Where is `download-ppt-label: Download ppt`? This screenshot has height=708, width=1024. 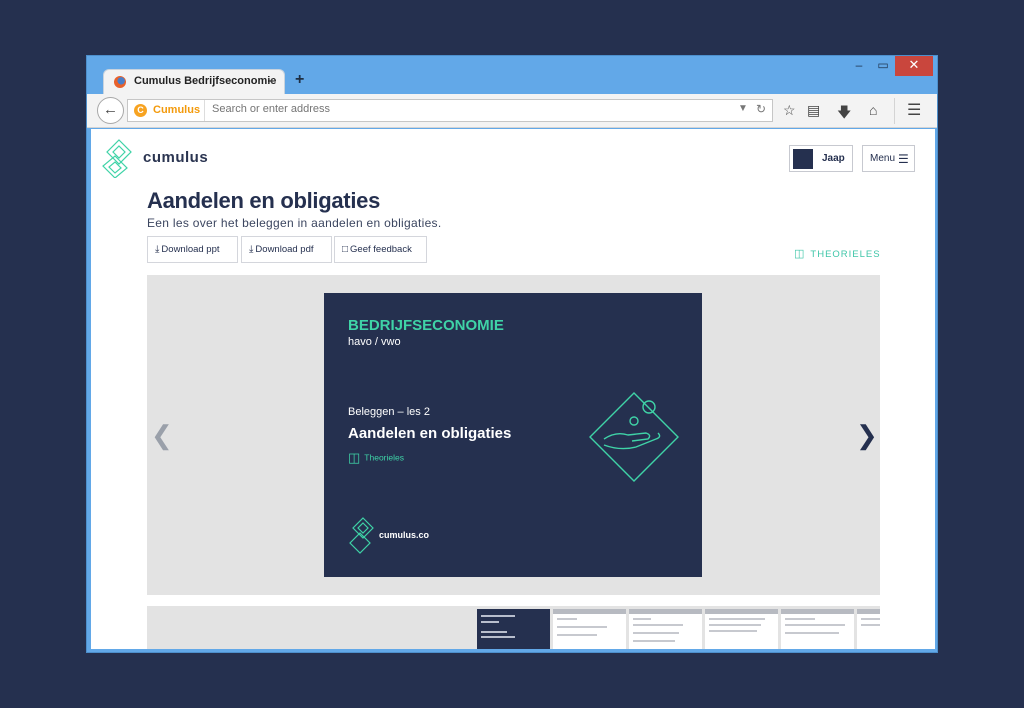
download-ppt-label: Download ppt is located at coordinates (190, 249).